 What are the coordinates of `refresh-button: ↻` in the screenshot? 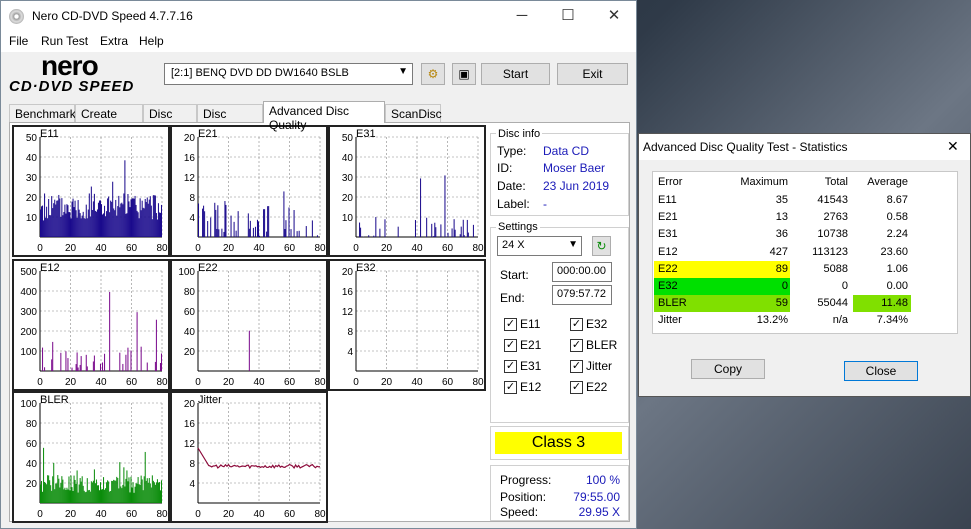 It's located at (601, 246).